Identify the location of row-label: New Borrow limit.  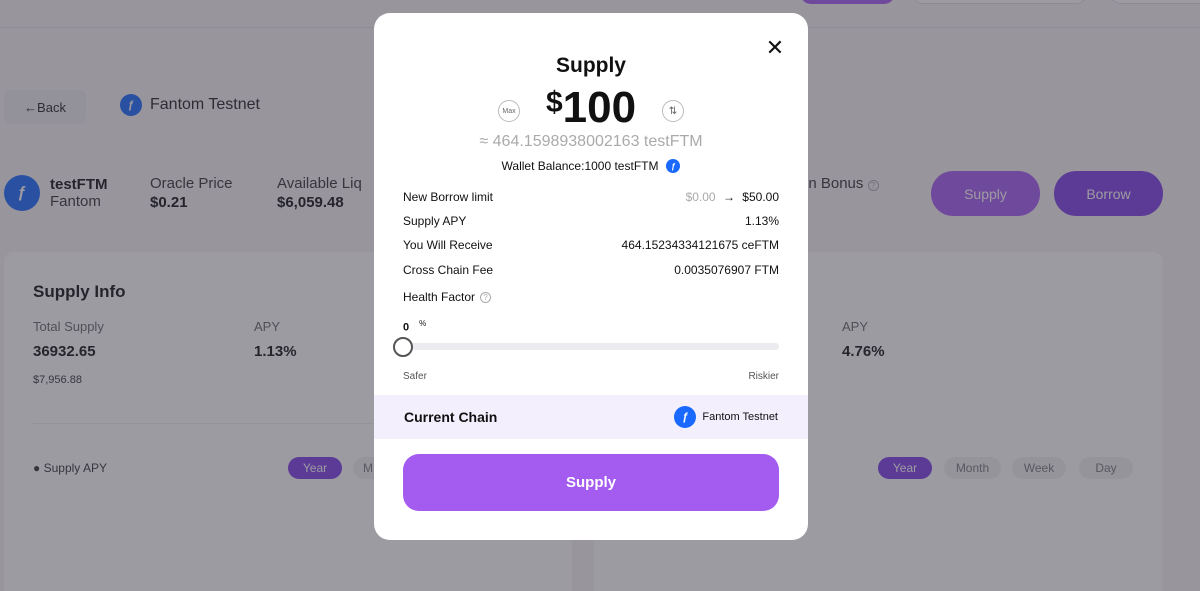
(448, 197).